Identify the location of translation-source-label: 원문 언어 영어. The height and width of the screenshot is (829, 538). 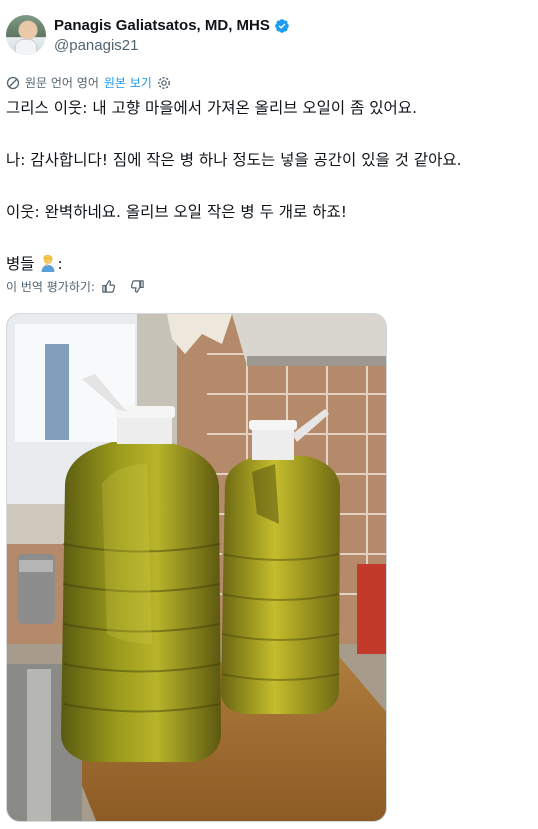
(62, 83).